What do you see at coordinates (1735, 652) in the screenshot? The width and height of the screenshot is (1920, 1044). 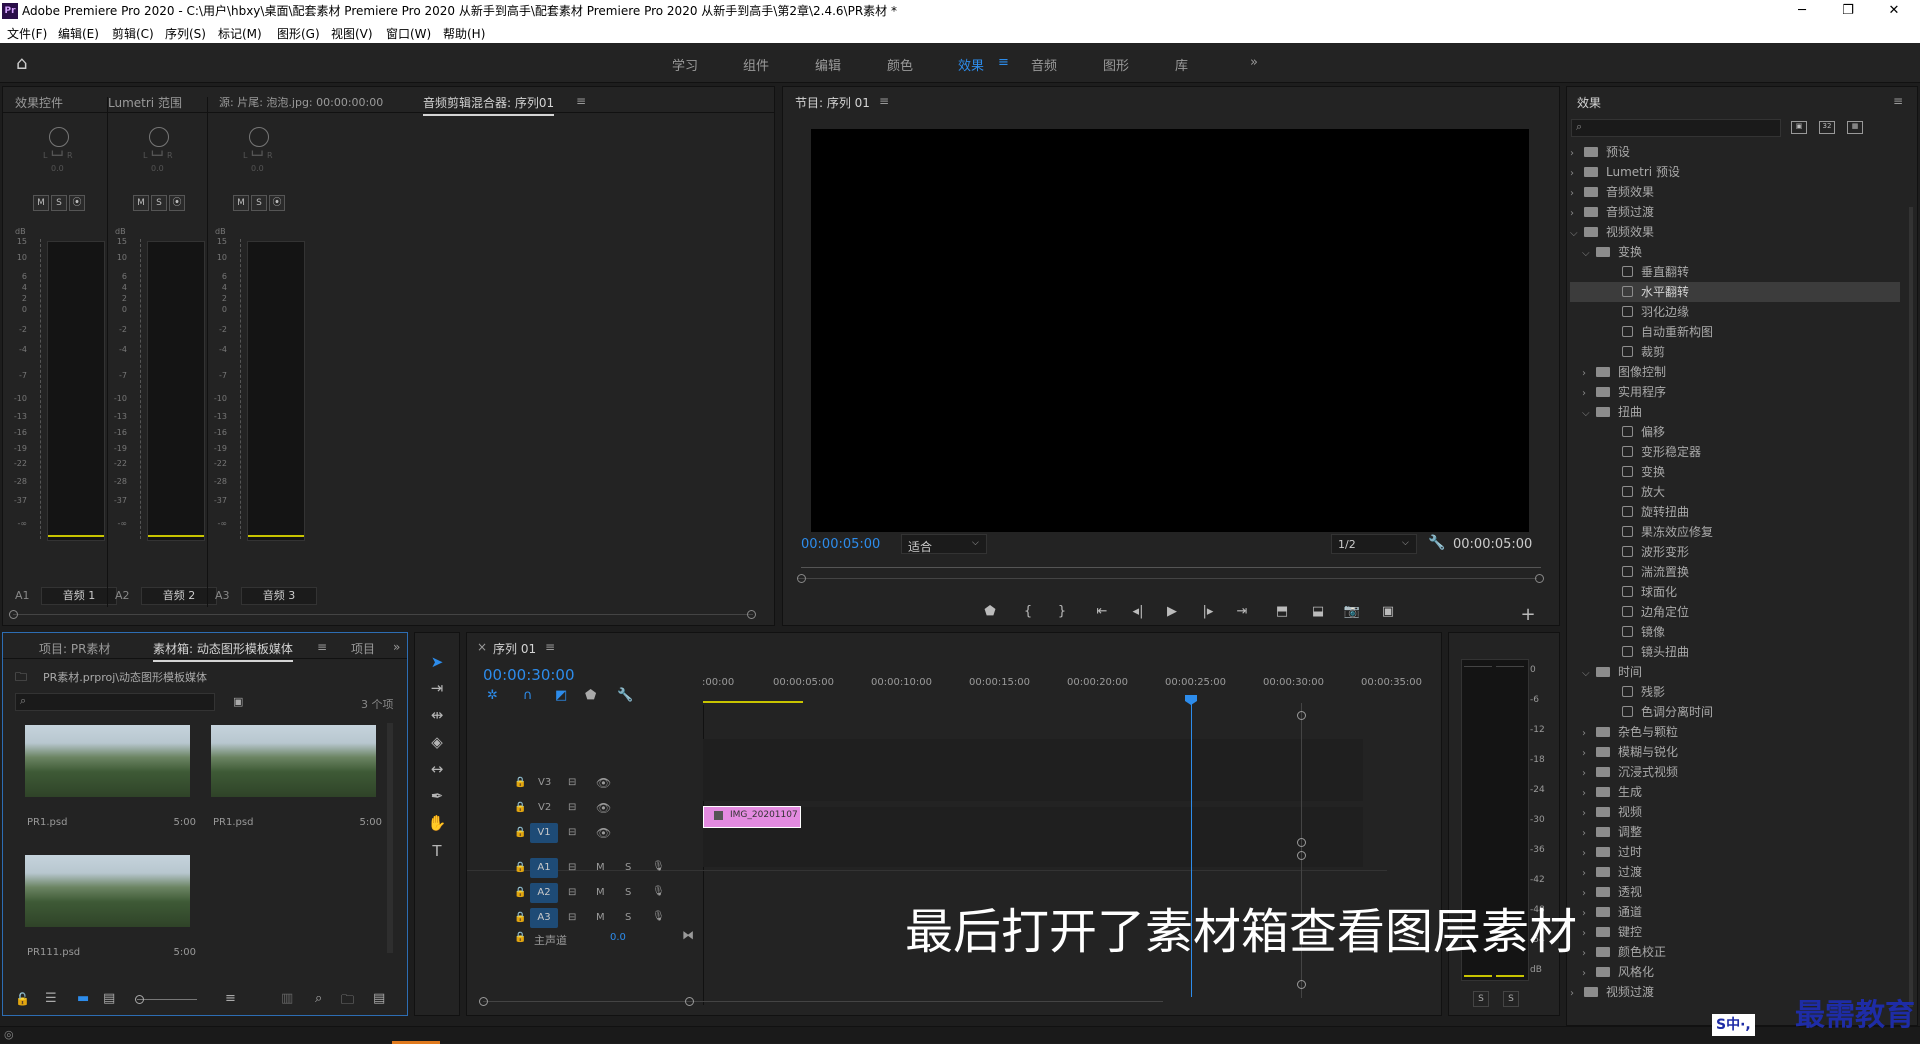 I see `effect-item: 镜头扭曲` at bounding box center [1735, 652].